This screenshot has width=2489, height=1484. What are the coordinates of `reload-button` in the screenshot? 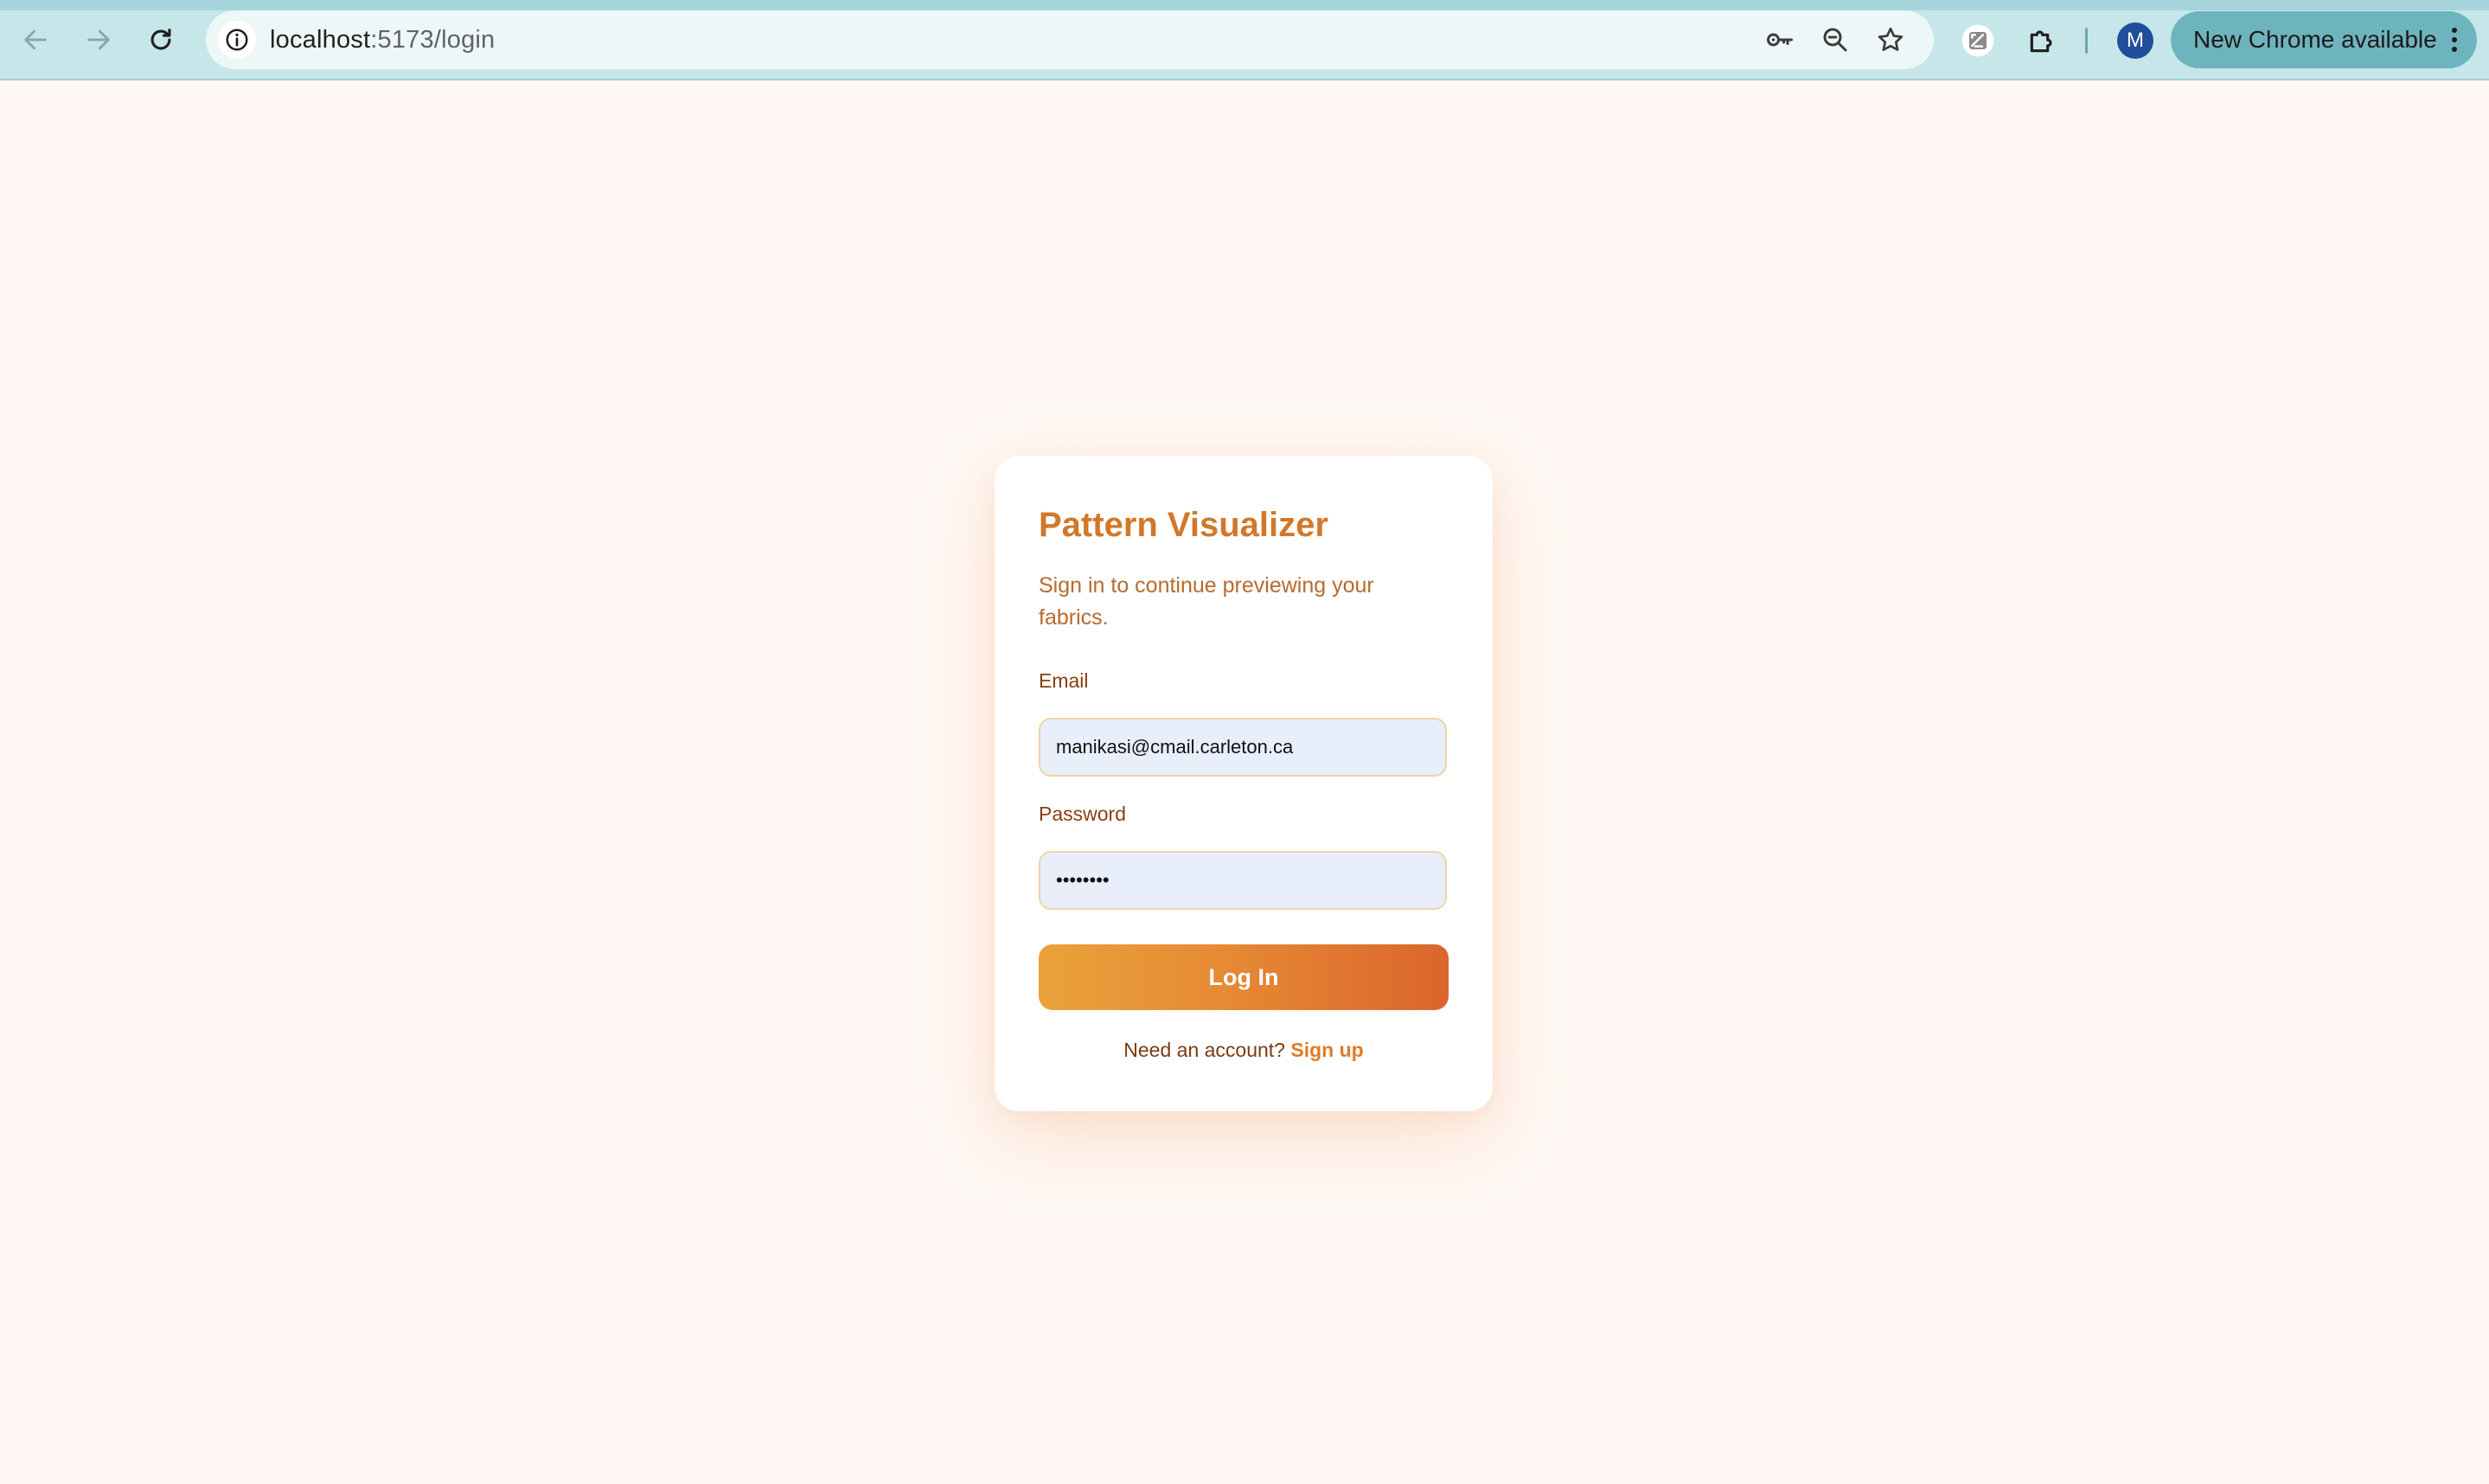 It's located at (161, 40).